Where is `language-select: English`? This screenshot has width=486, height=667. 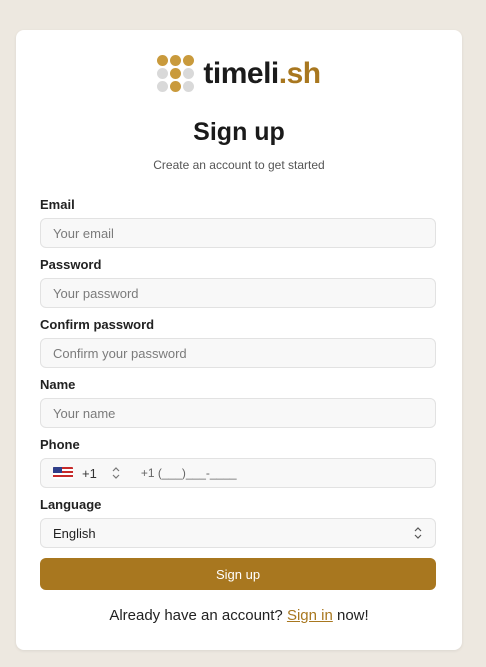
language-select: English is located at coordinates (238, 533).